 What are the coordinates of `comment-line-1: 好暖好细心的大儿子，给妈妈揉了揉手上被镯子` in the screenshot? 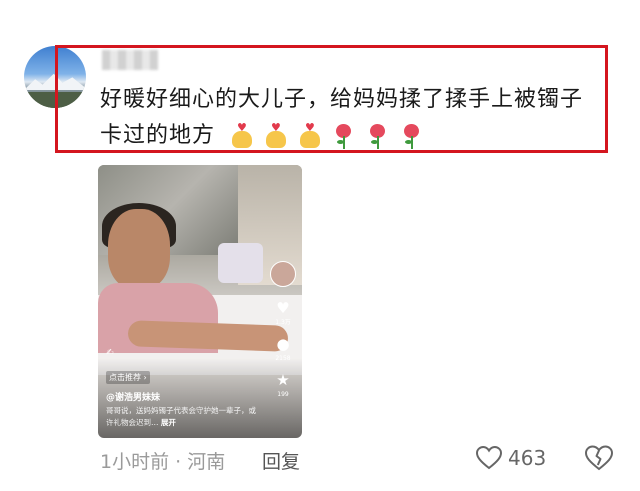 It's located at (342, 99).